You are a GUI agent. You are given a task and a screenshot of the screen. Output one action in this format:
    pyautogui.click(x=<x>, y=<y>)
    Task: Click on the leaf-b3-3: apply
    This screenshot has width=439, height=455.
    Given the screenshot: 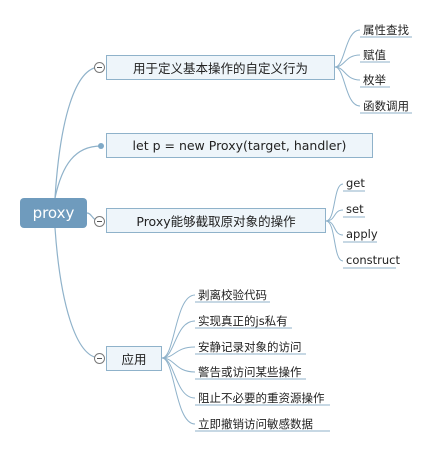 What is the action you would take?
    pyautogui.click(x=362, y=234)
    